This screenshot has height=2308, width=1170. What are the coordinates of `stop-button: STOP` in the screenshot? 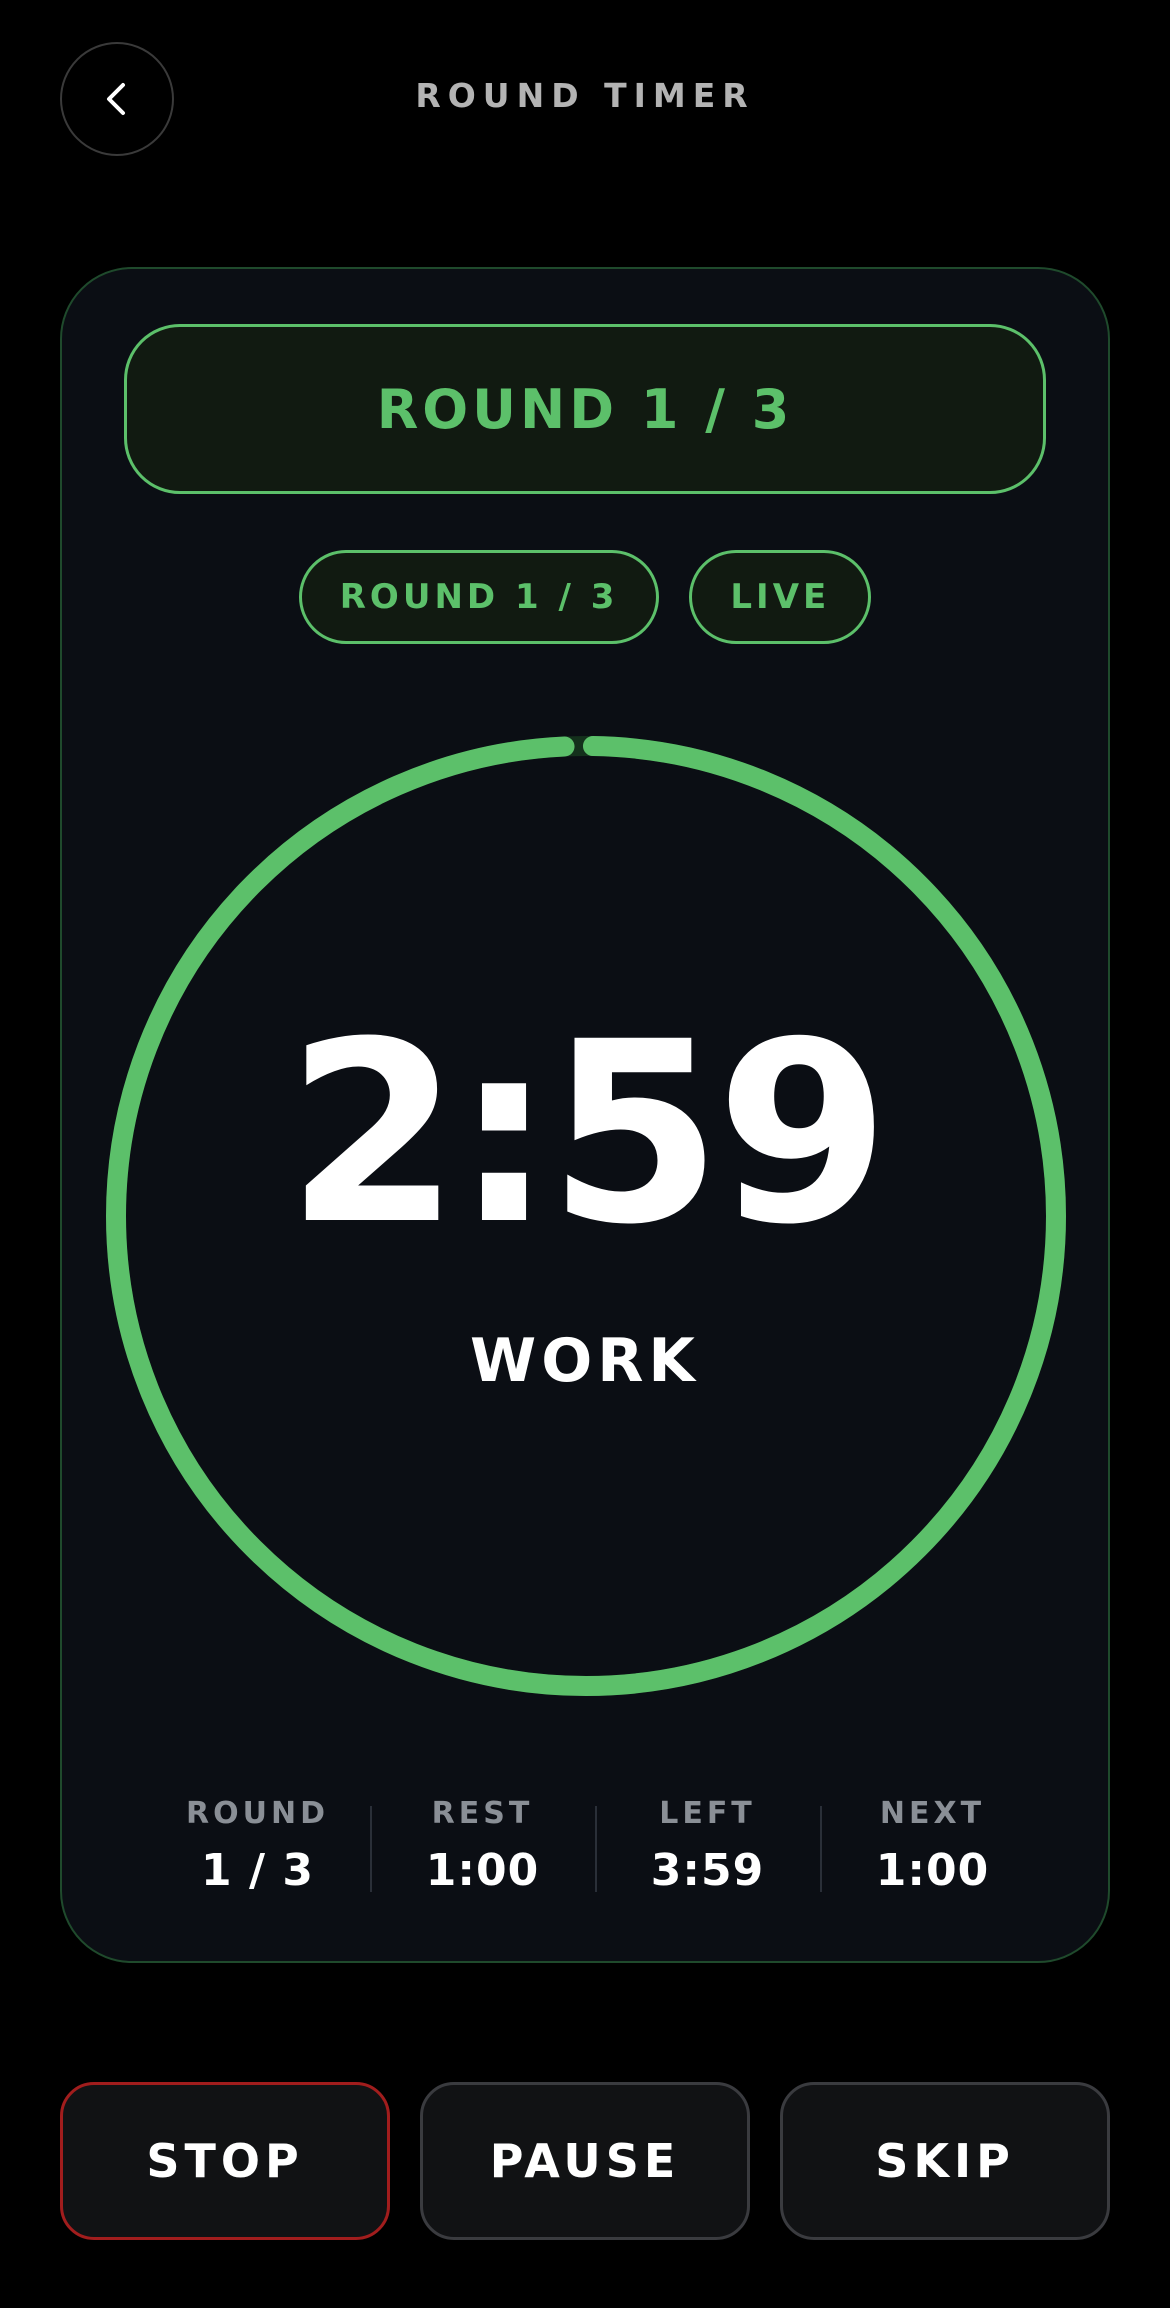 It's located at (225, 2161).